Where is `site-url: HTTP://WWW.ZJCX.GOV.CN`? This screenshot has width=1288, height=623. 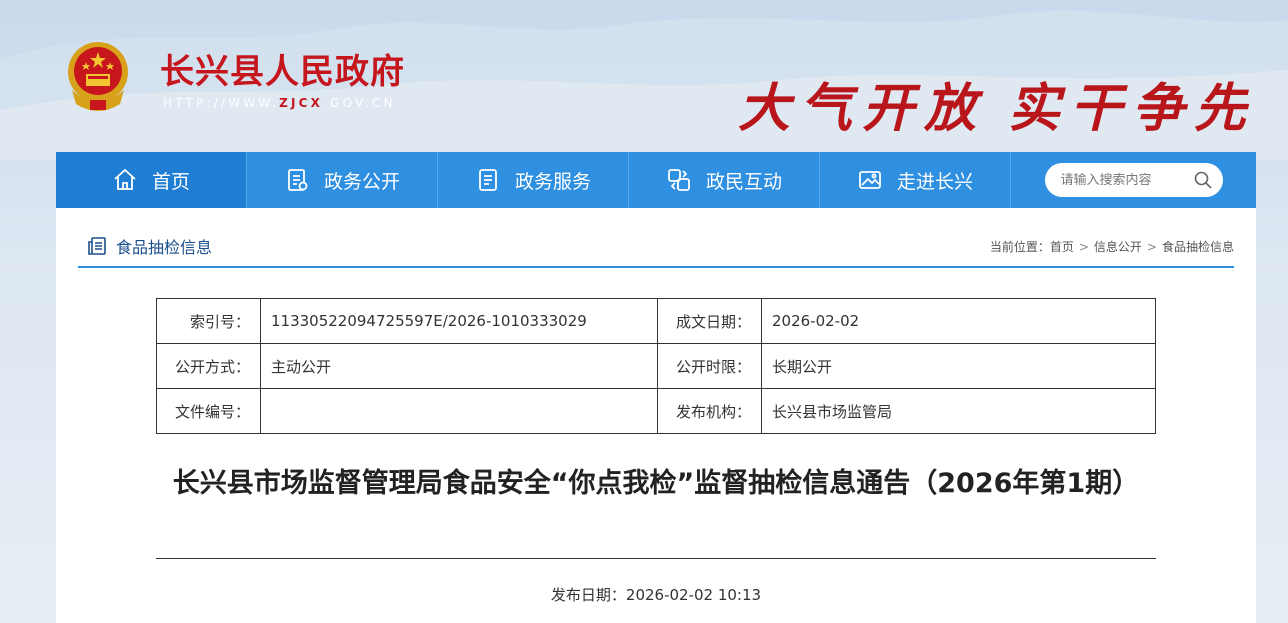 site-url: HTTP://WWW.ZJCX.GOV.CN is located at coordinates (279, 103).